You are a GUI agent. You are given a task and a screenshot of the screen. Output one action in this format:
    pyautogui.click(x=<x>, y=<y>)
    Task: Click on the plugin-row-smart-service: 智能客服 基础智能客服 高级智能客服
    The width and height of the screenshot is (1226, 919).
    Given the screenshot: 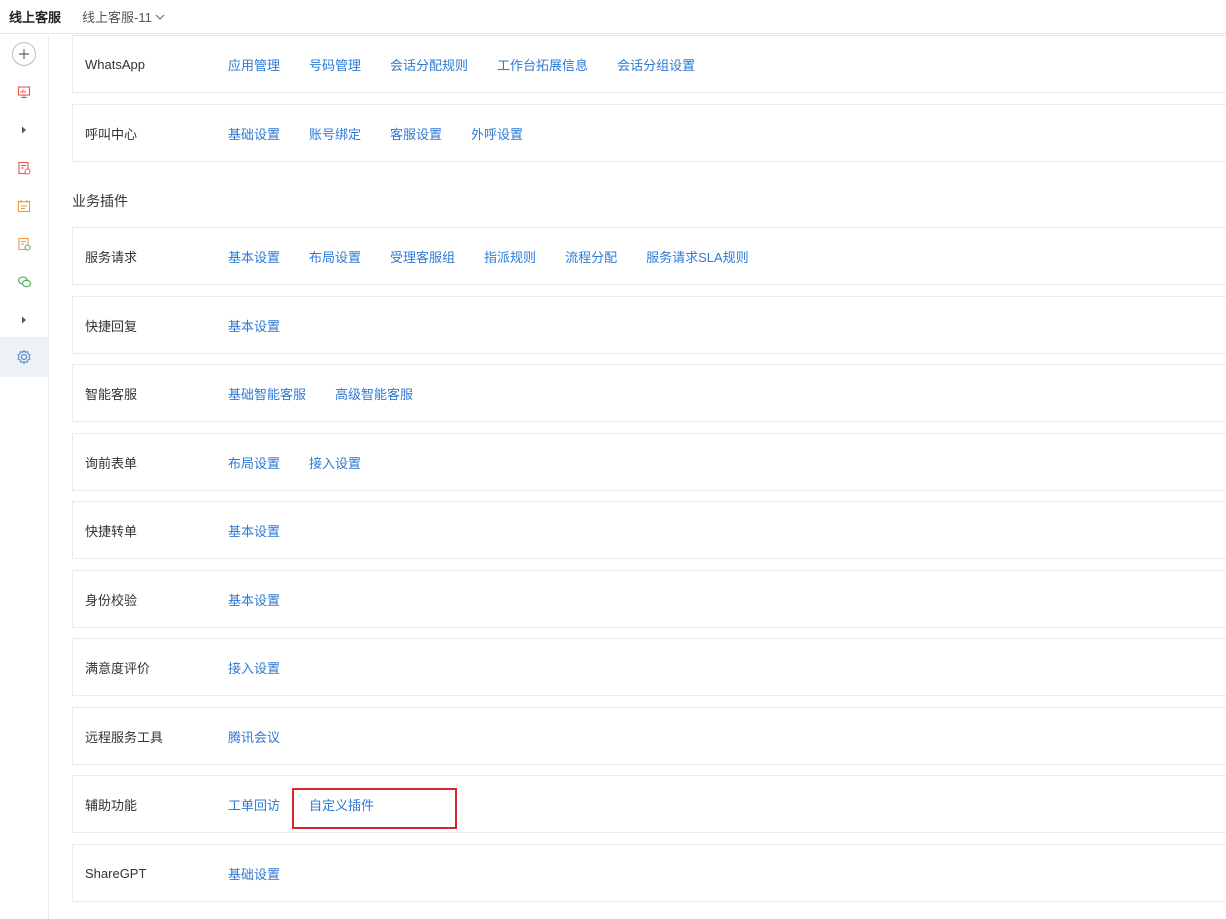 What is the action you would take?
    pyautogui.click(x=649, y=393)
    